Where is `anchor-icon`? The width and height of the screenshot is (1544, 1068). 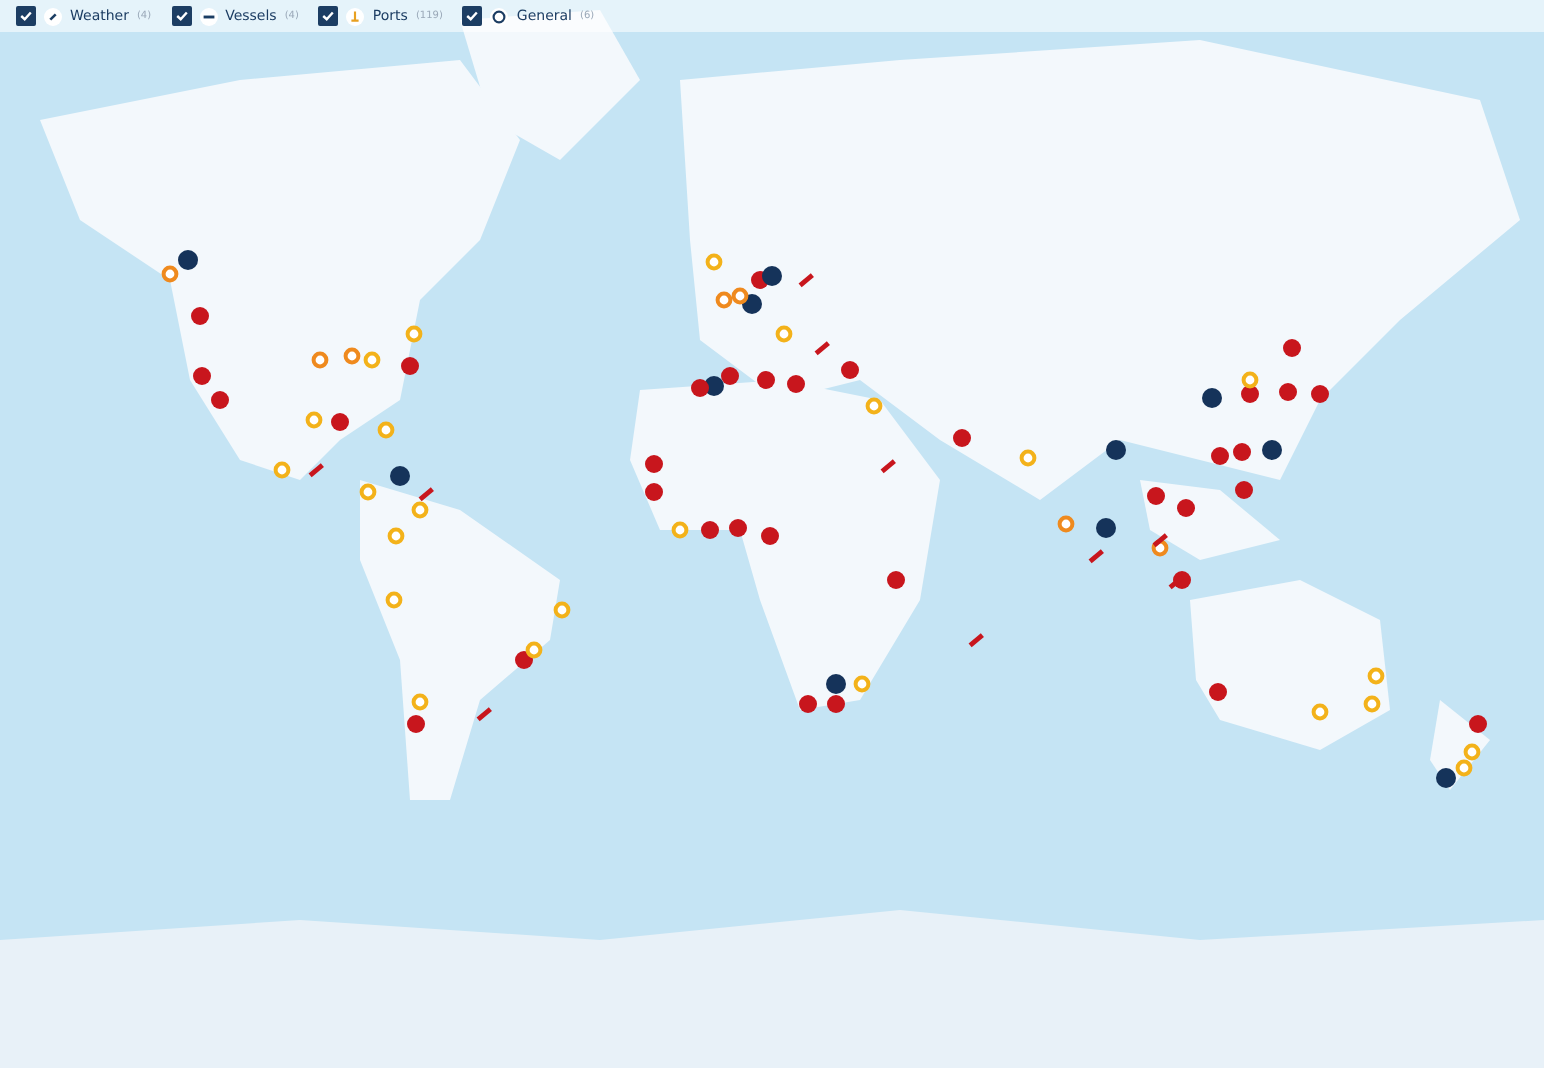 anchor-icon is located at coordinates (355, 16).